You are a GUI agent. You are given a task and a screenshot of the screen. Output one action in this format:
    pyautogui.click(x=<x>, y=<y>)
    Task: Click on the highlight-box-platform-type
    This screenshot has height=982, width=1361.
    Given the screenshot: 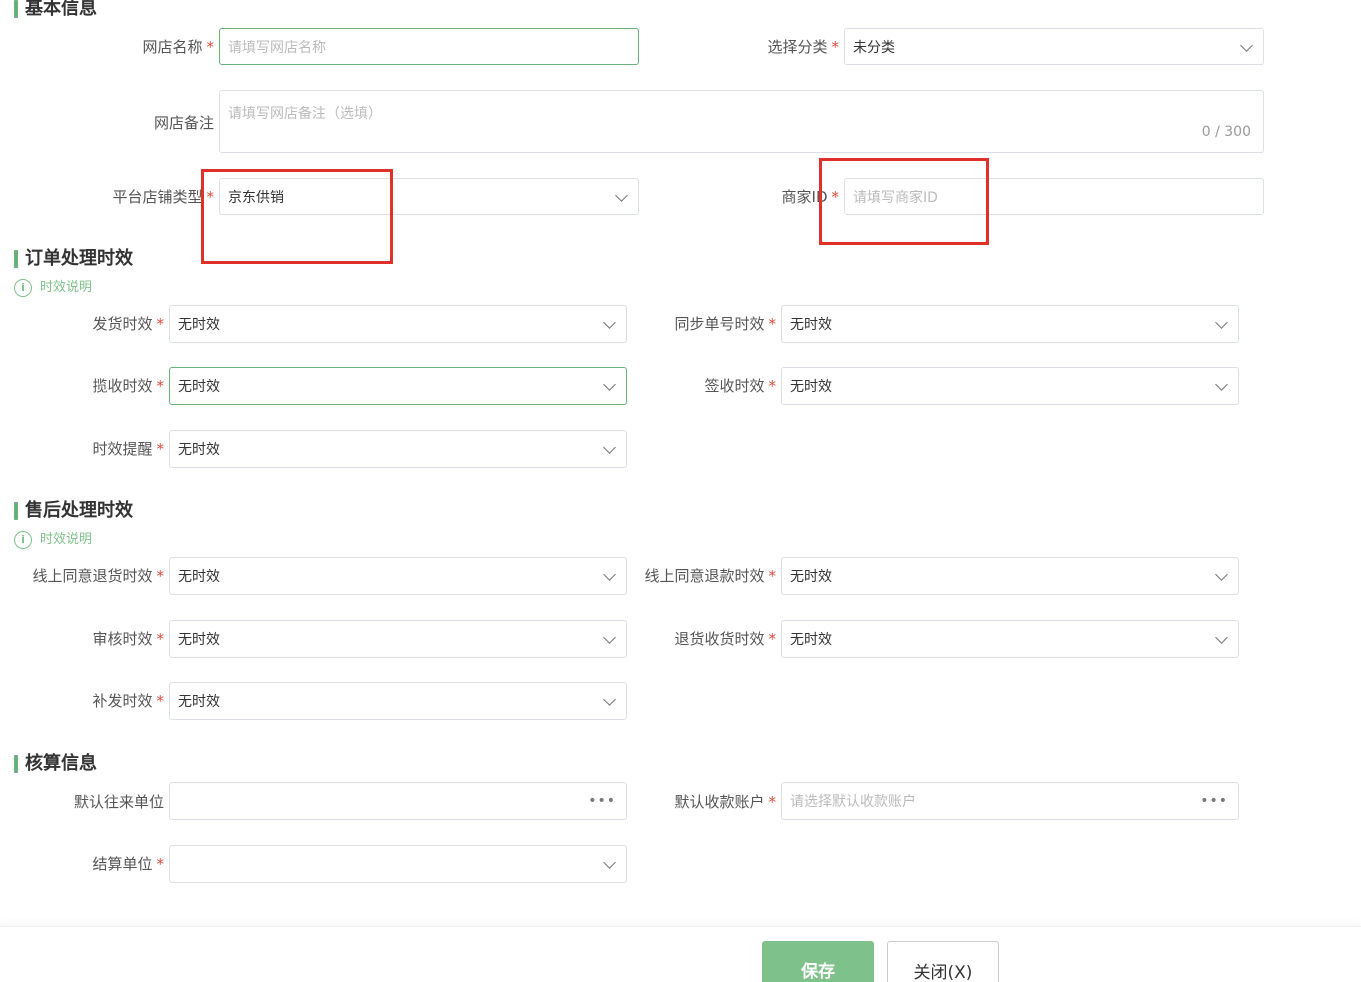 What is the action you would take?
    pyautogui.click(x=297, y=216)
    